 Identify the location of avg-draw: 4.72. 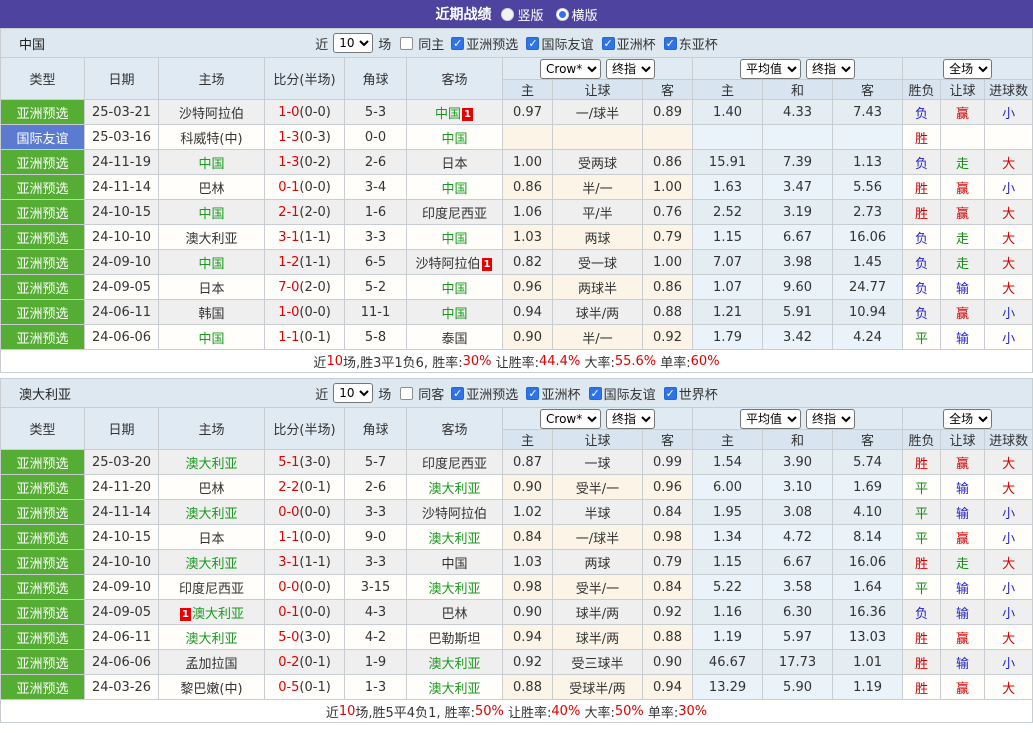
(798, 537).